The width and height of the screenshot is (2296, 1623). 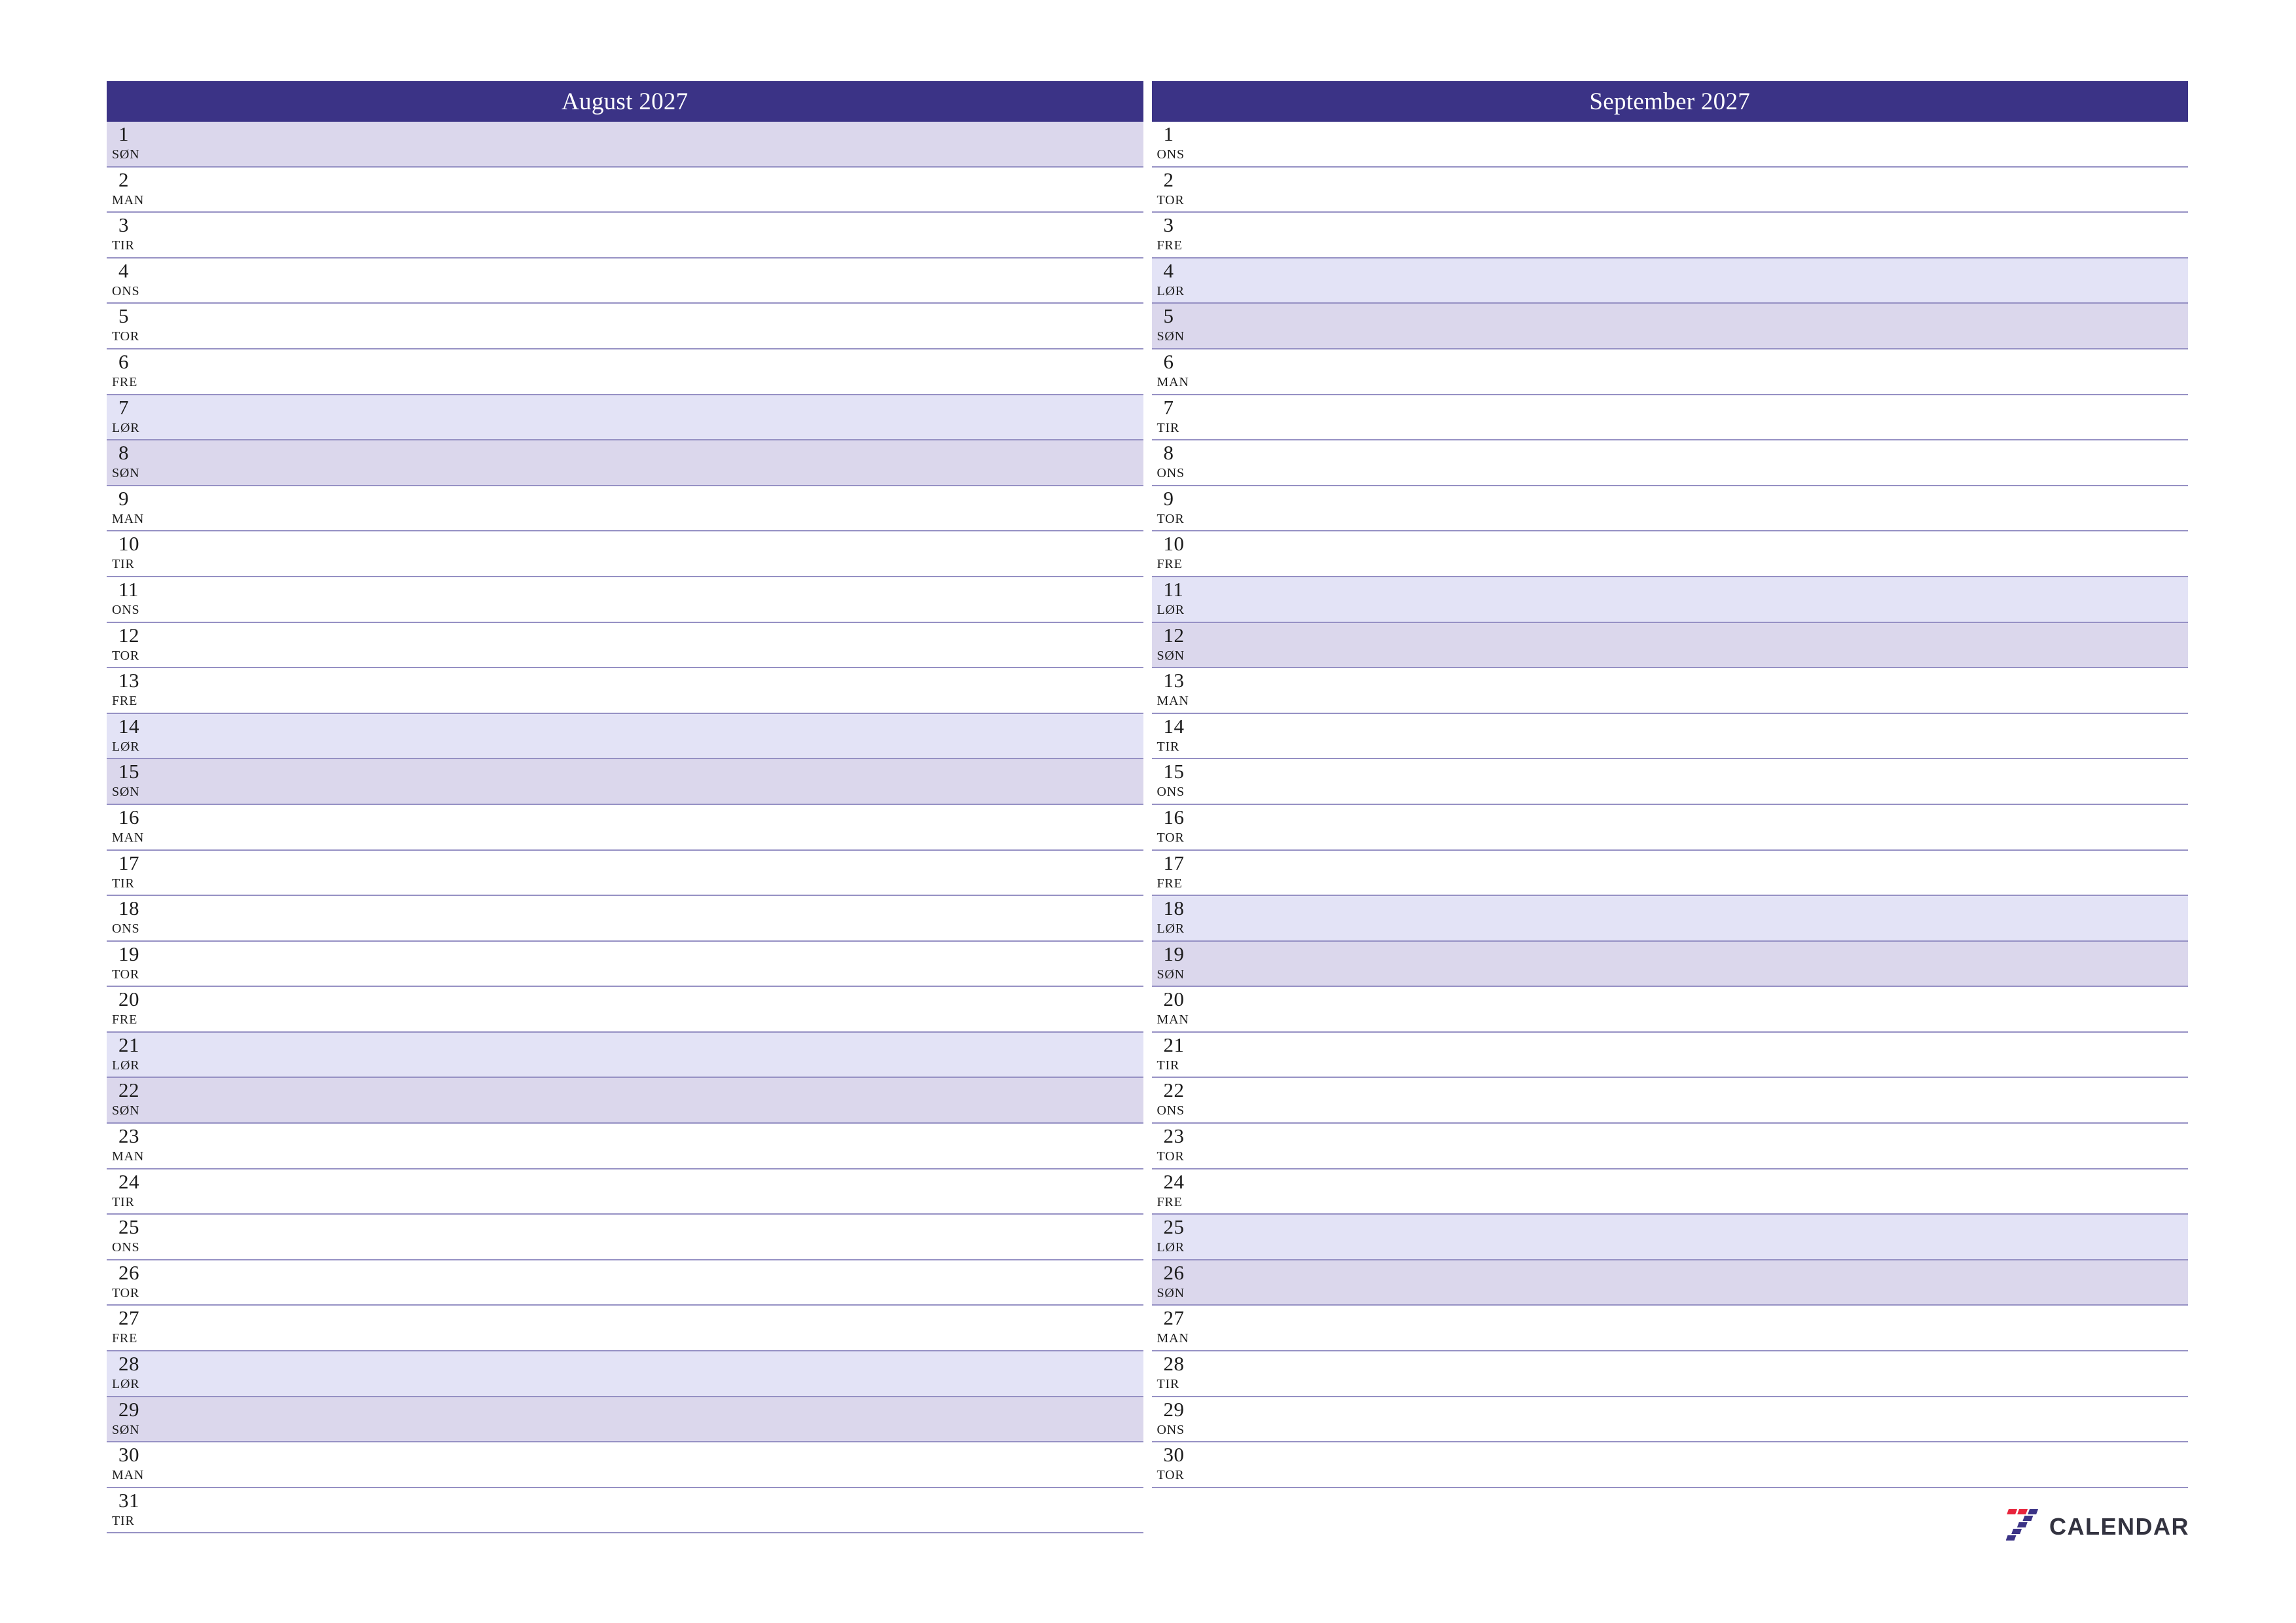 What do you see at coordinates (1171, 655) in the screenshot?
I see `day-weekday-abbr: SØN` at bounding box center [1171, 655].